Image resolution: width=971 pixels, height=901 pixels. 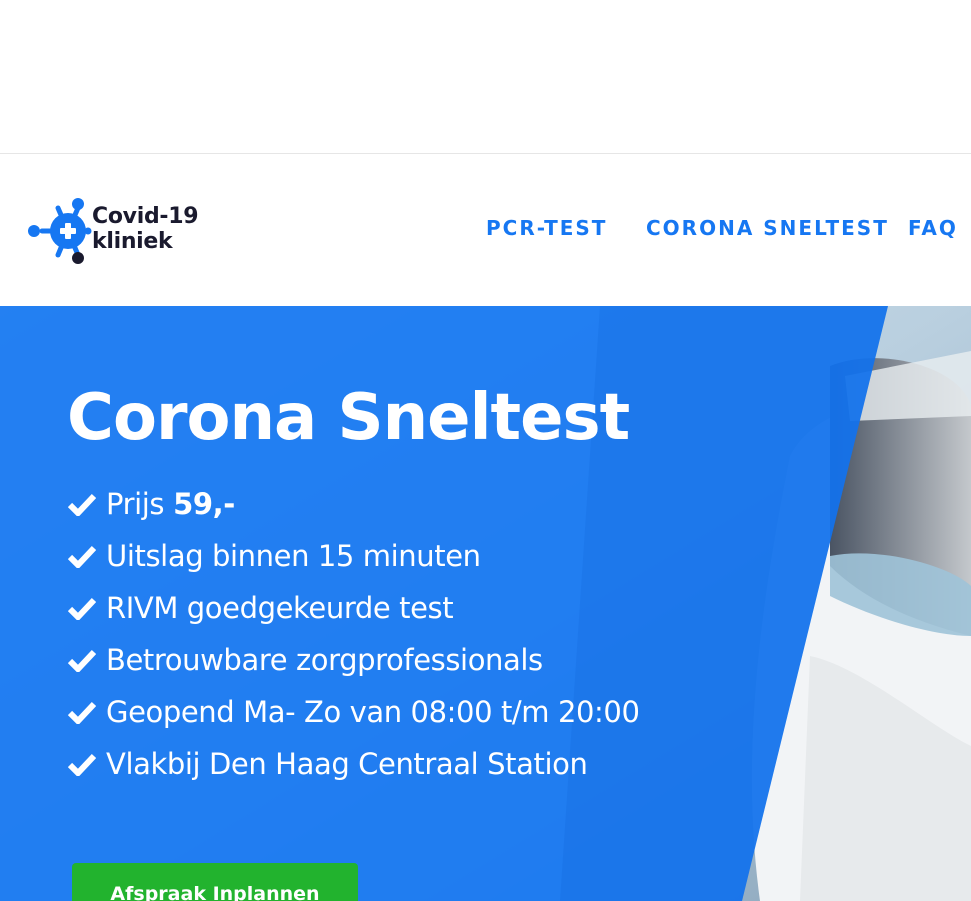 I want to click on nav-item-corona-sneltest: CORONA SNELTEST, so click(x=767, y=228).